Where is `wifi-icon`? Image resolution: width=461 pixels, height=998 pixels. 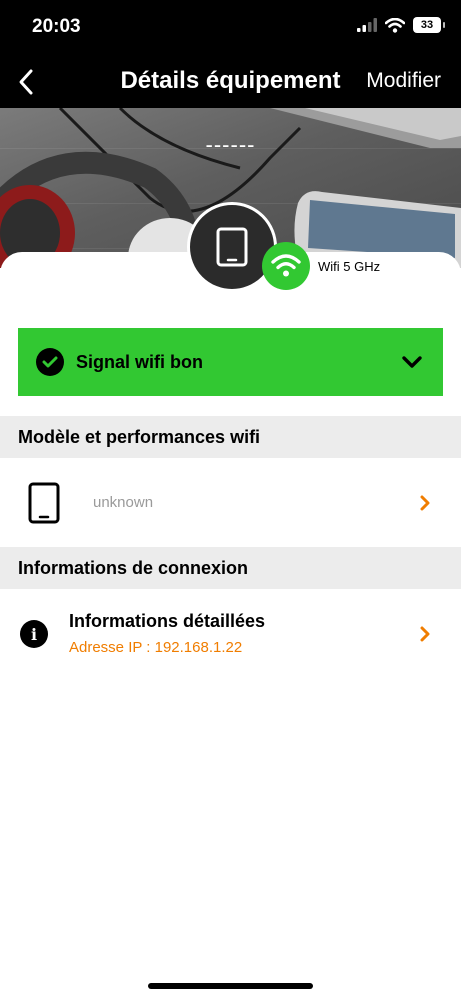 wifi-icon is located at coordinates (286, 265).